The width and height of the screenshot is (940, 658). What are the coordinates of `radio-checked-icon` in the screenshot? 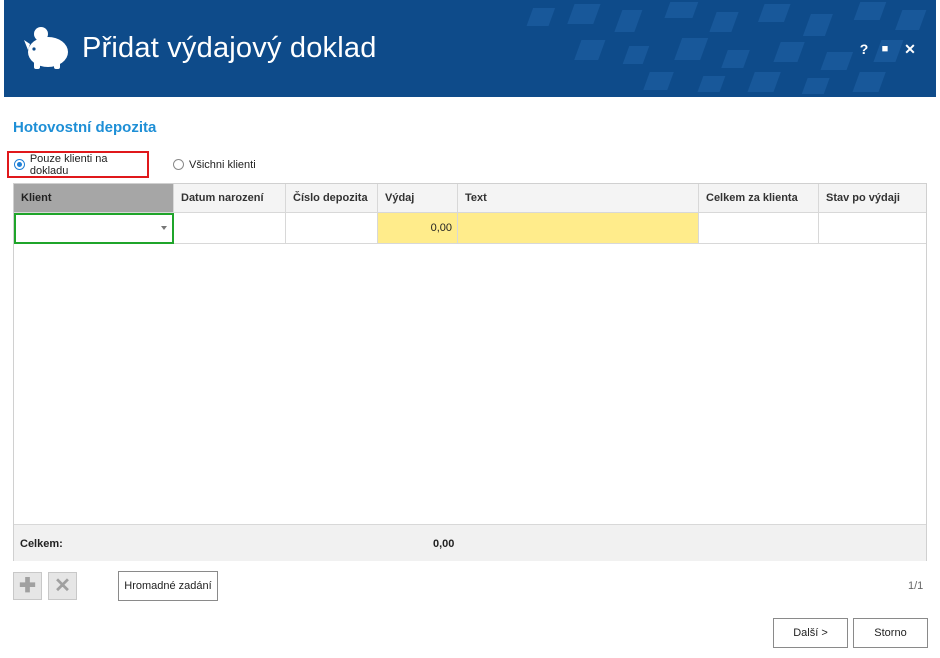 It's located at (19, 164).